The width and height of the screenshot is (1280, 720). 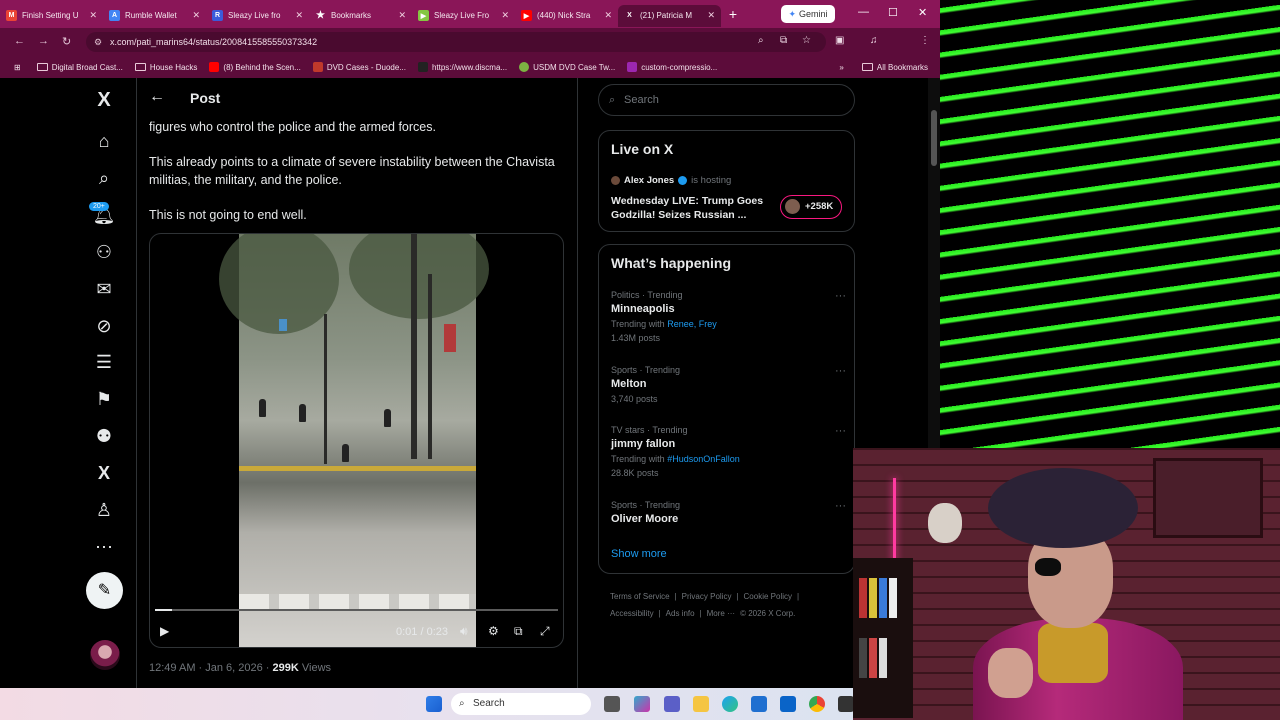 I want to click on listeners-badge: +258K, so click(x=811, y=207).